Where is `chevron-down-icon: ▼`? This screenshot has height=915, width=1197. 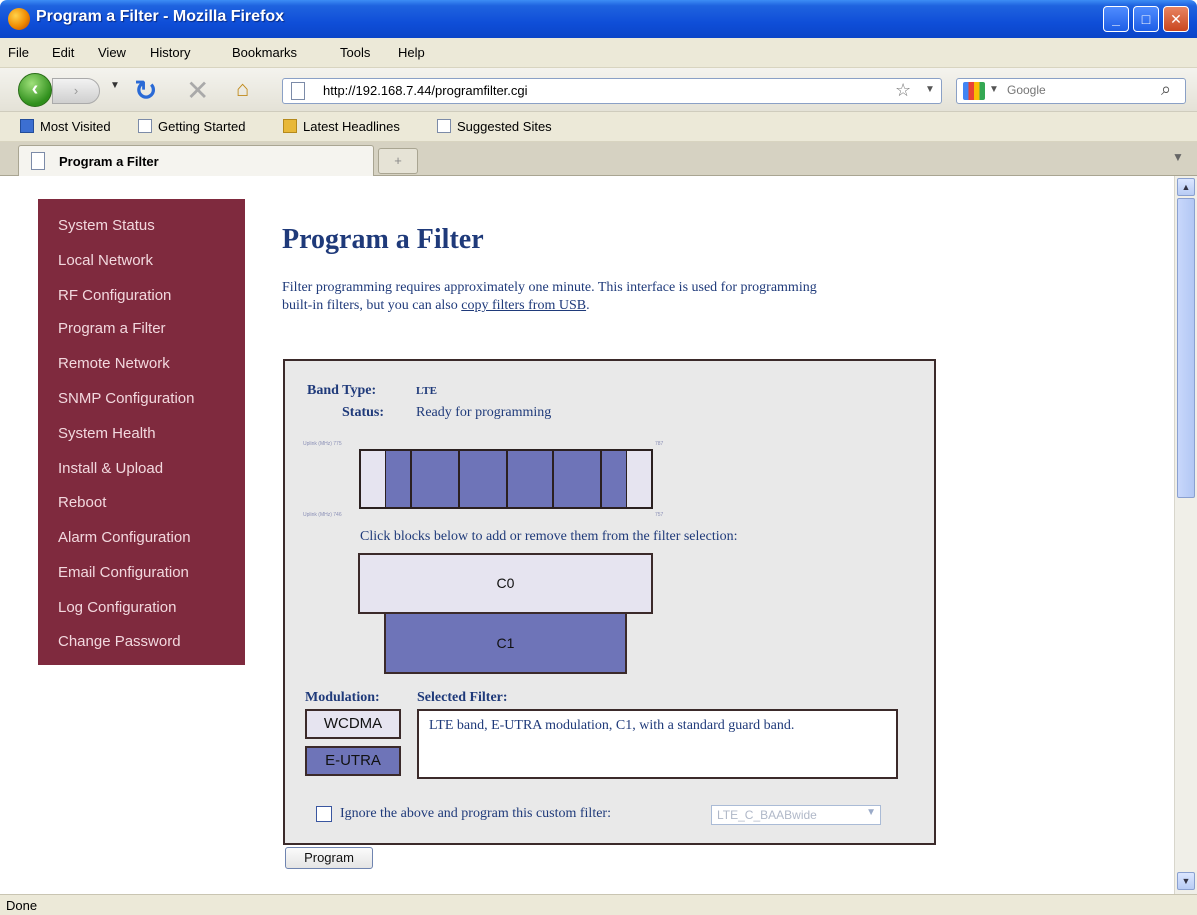
chevron-down-icon: ▼ is located at coordinates (871, 812).